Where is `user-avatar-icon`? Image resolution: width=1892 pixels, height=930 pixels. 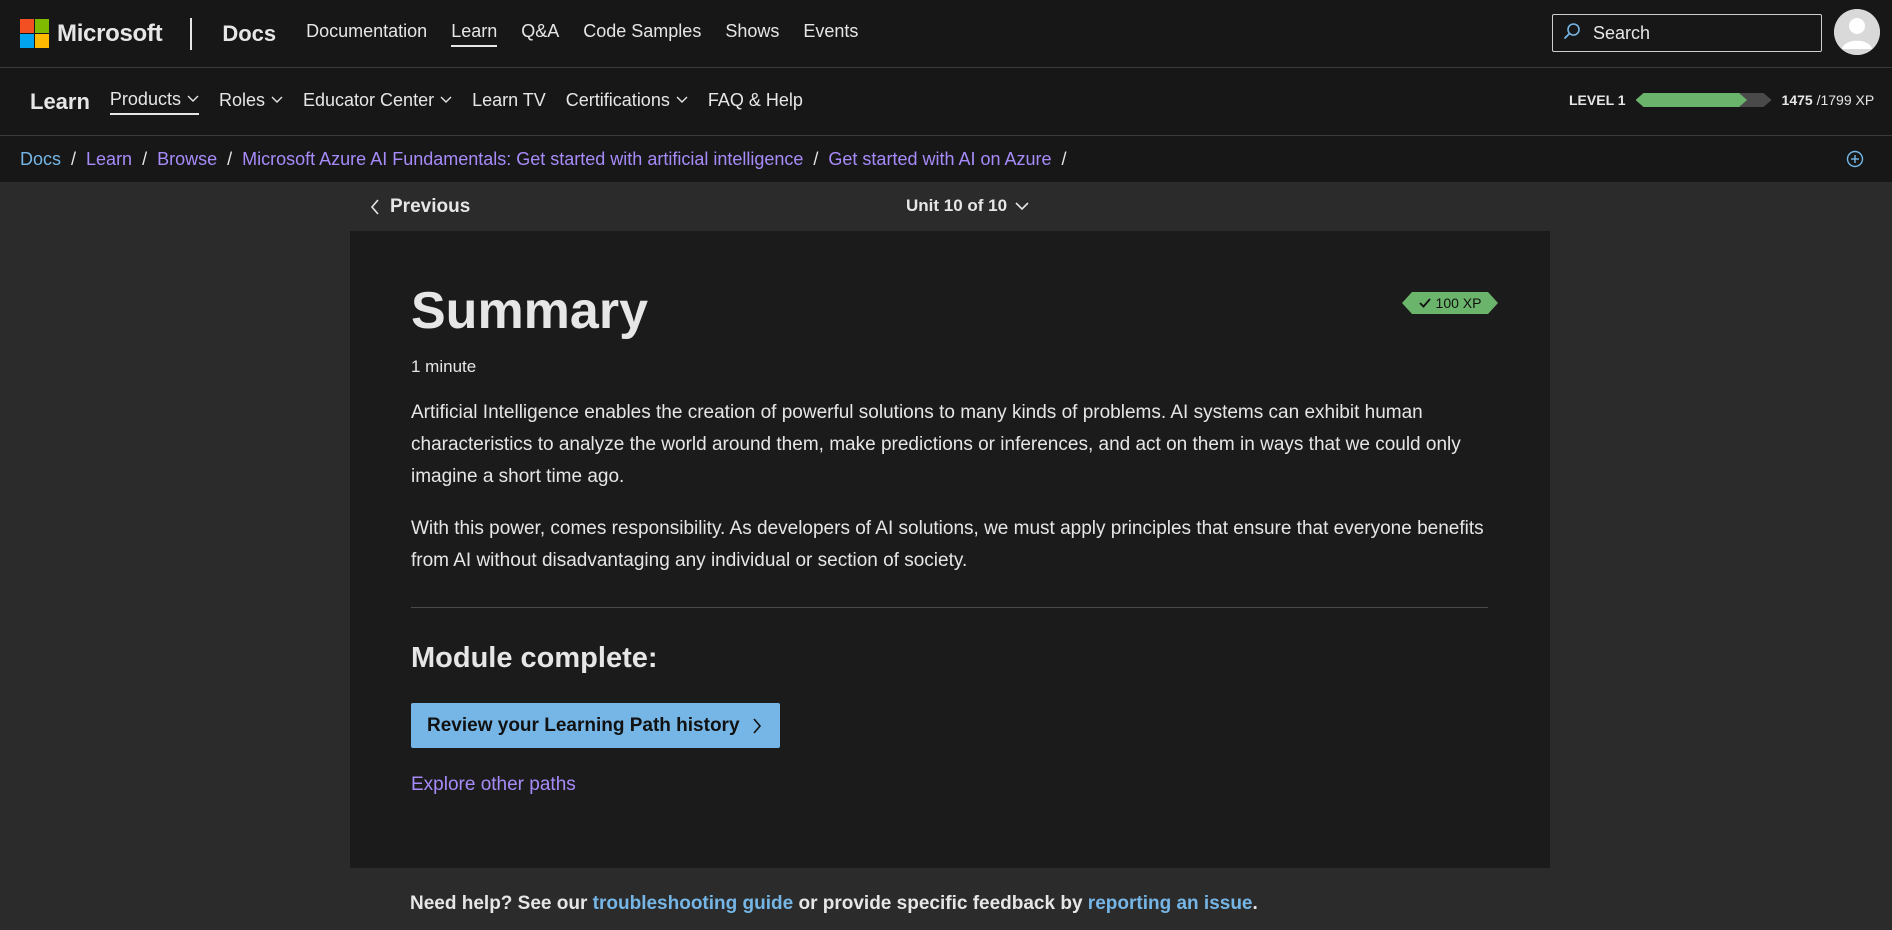
user-avatar-icon is located at coordinates (1857, 32).